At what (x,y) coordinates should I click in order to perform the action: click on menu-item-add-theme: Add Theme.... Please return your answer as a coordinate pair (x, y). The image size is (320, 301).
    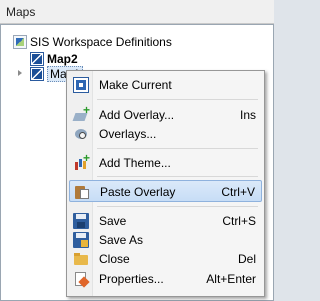
    Looking at the image, I should click on (165, 162).